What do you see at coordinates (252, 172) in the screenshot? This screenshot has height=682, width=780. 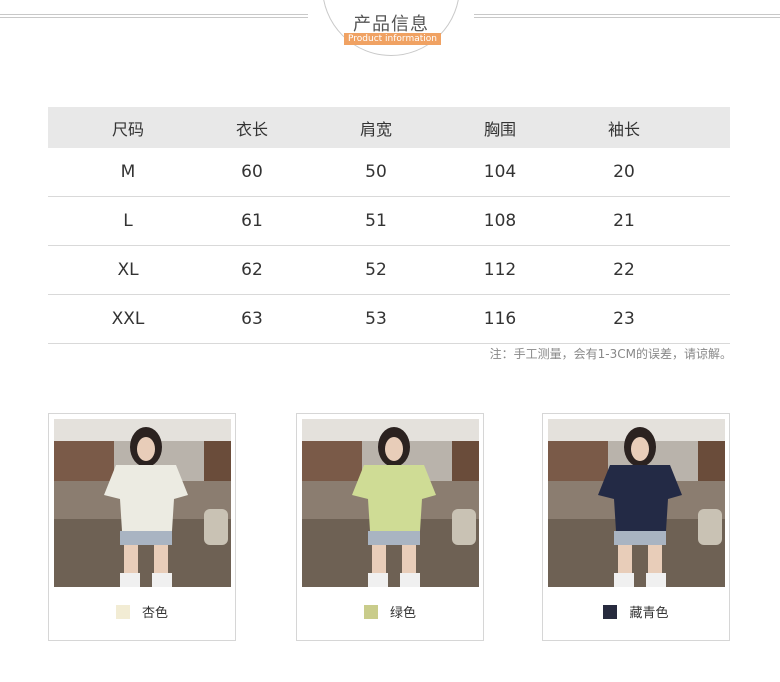 I see `table-cell: 60` at bounding box center [252, 172].